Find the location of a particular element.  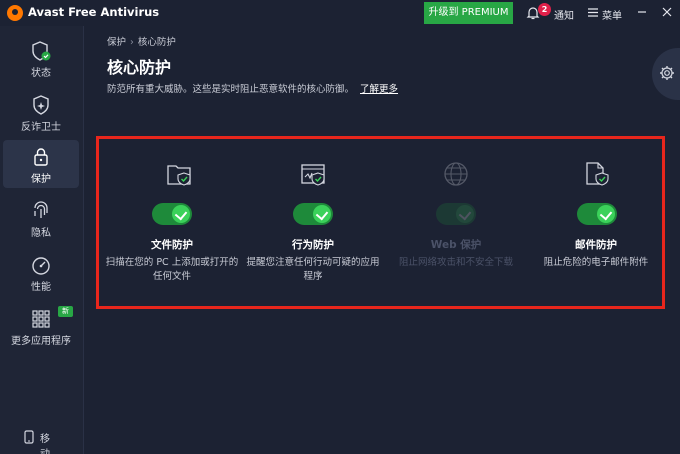

close-icon is located at coordinates (667, 12).